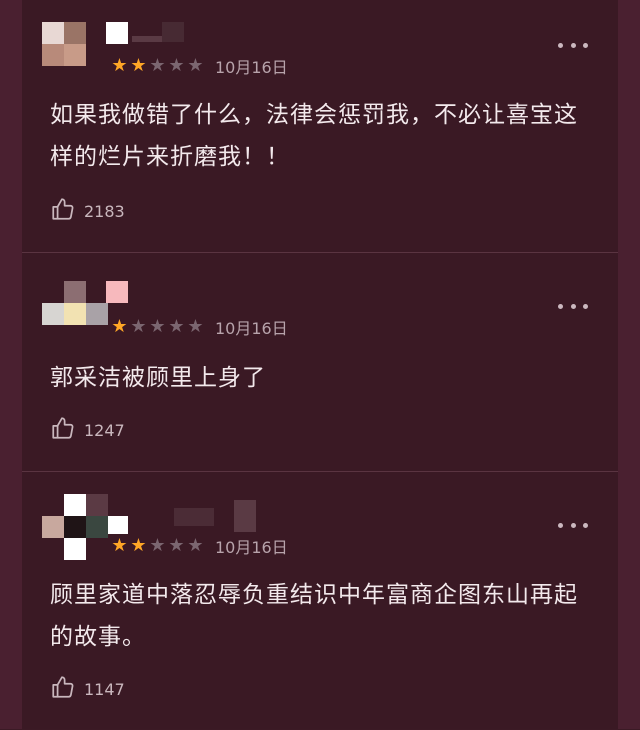 Image resolution: width=640 pixels, height=730 pixels. What do you see at coordinates (104, 689) in the screenshot?
I see `like-count: 1147` at bounding box center [104, 689].